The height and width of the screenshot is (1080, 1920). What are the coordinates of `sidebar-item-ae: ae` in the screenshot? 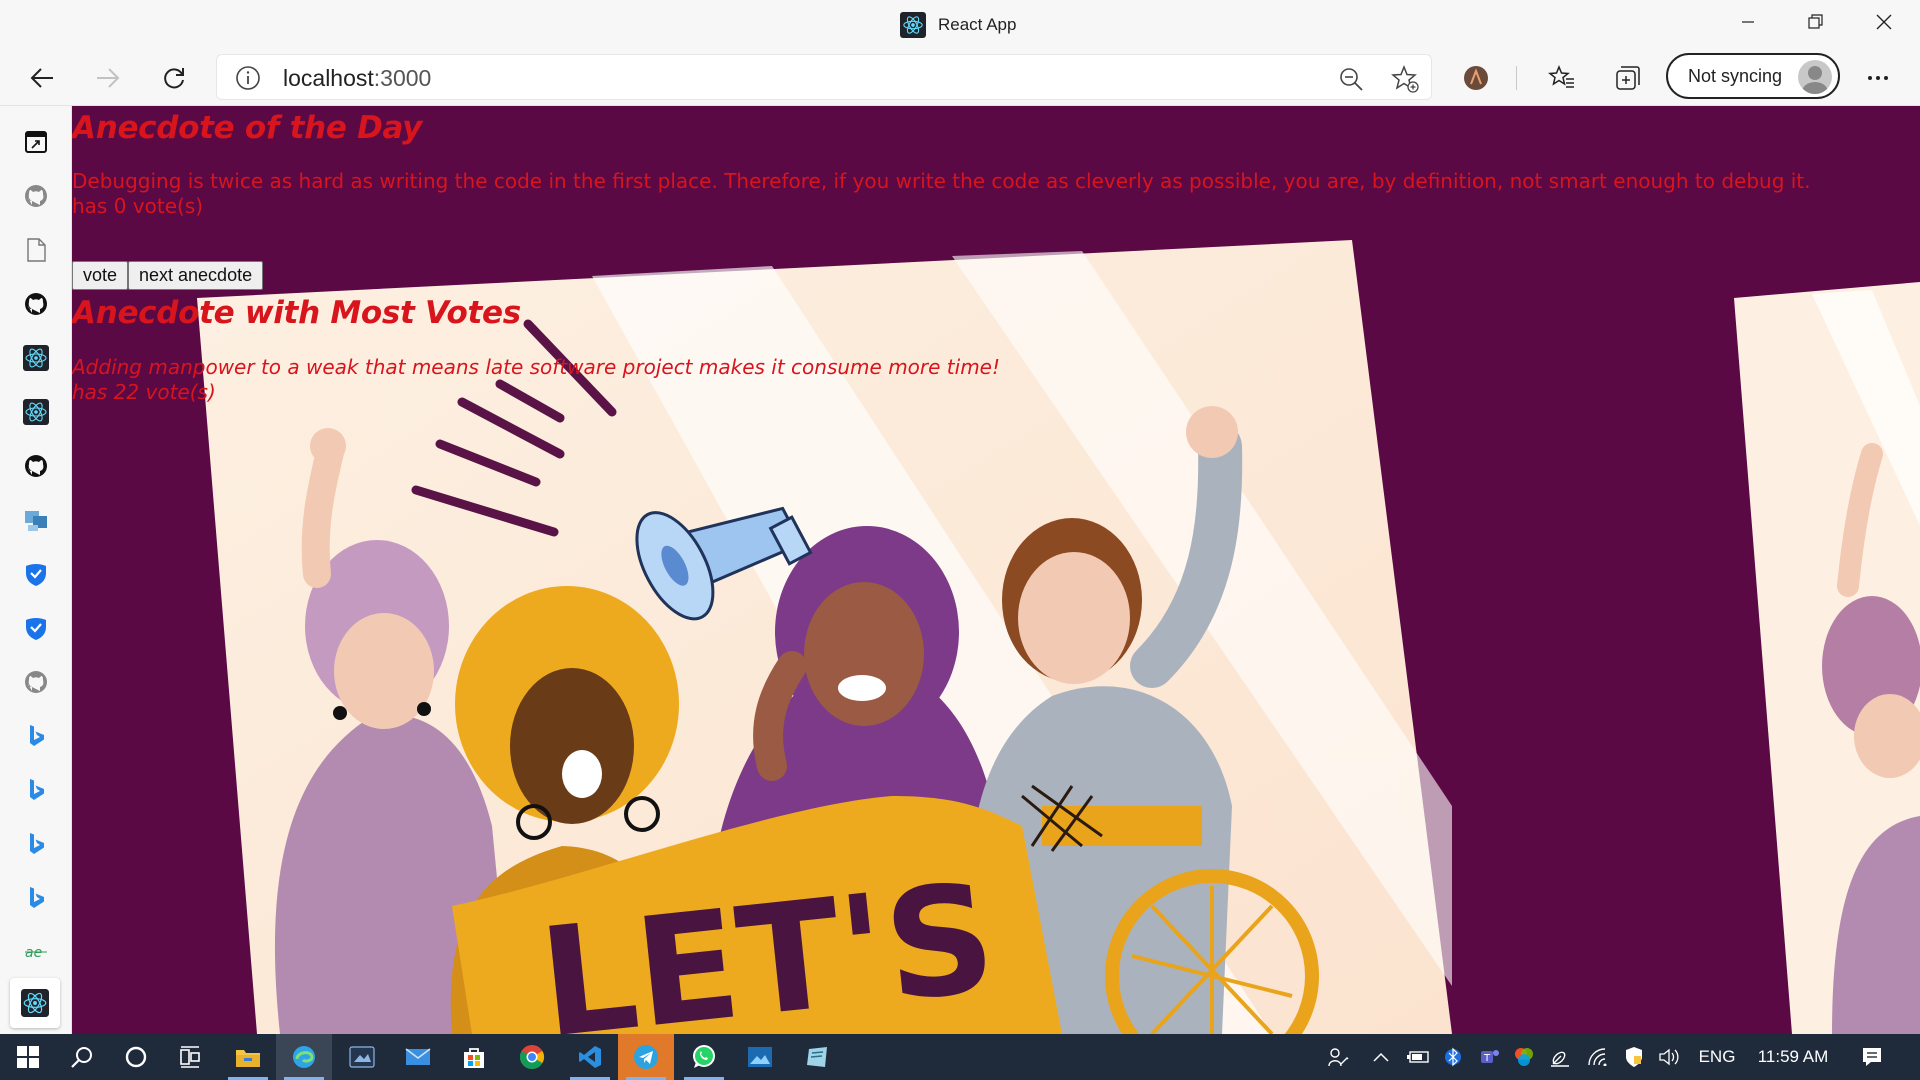 It's located at (36, 952).